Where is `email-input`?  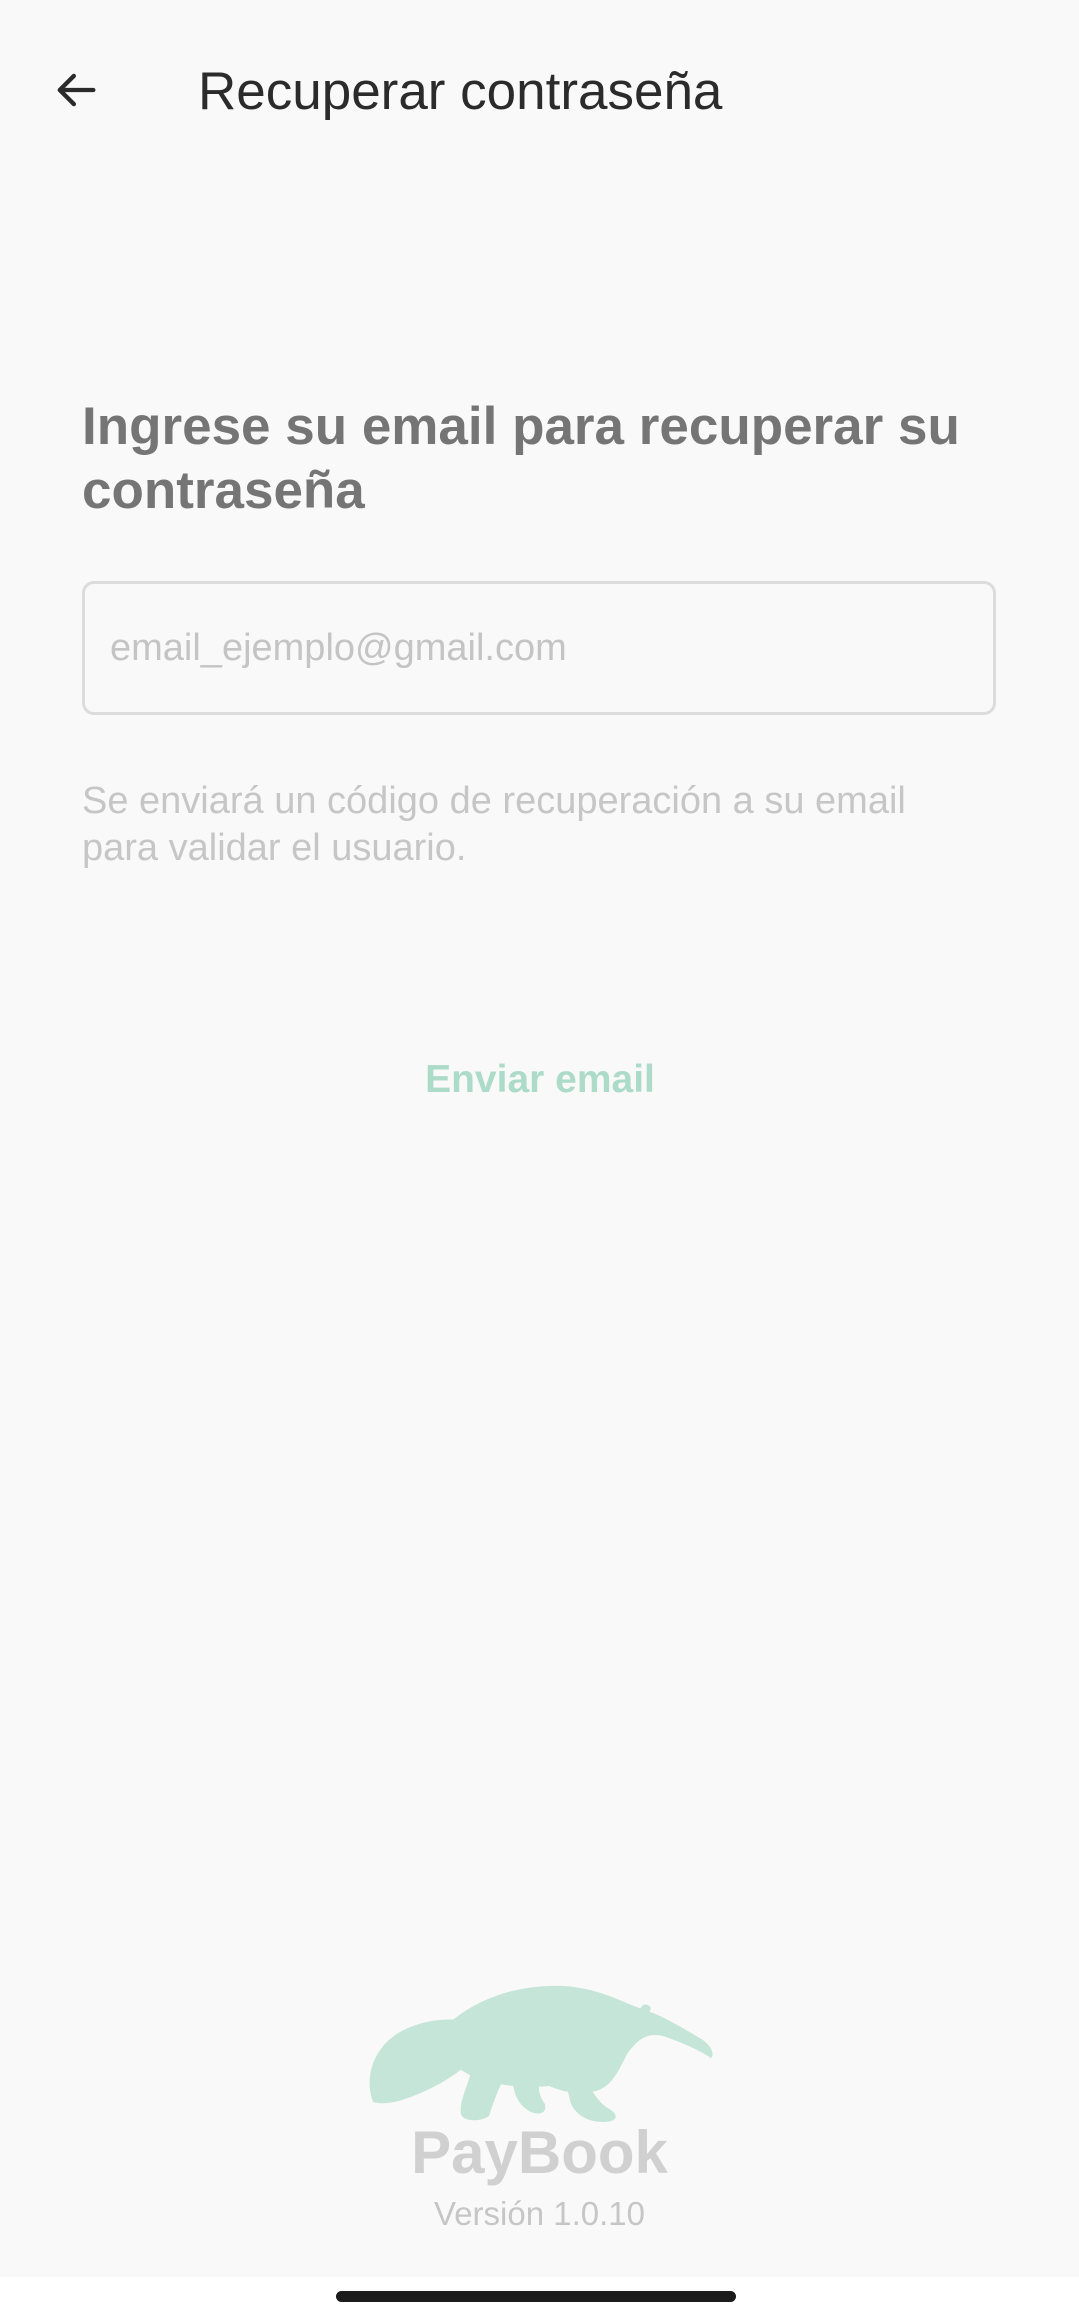
email-input is located at coordinates (539, 648).